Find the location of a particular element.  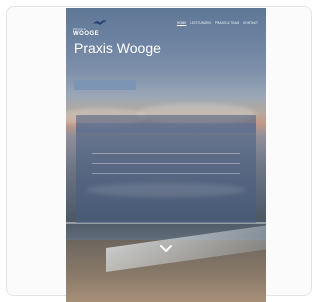

page-title: Praxis Wooge is located at coordinates (117, 48).